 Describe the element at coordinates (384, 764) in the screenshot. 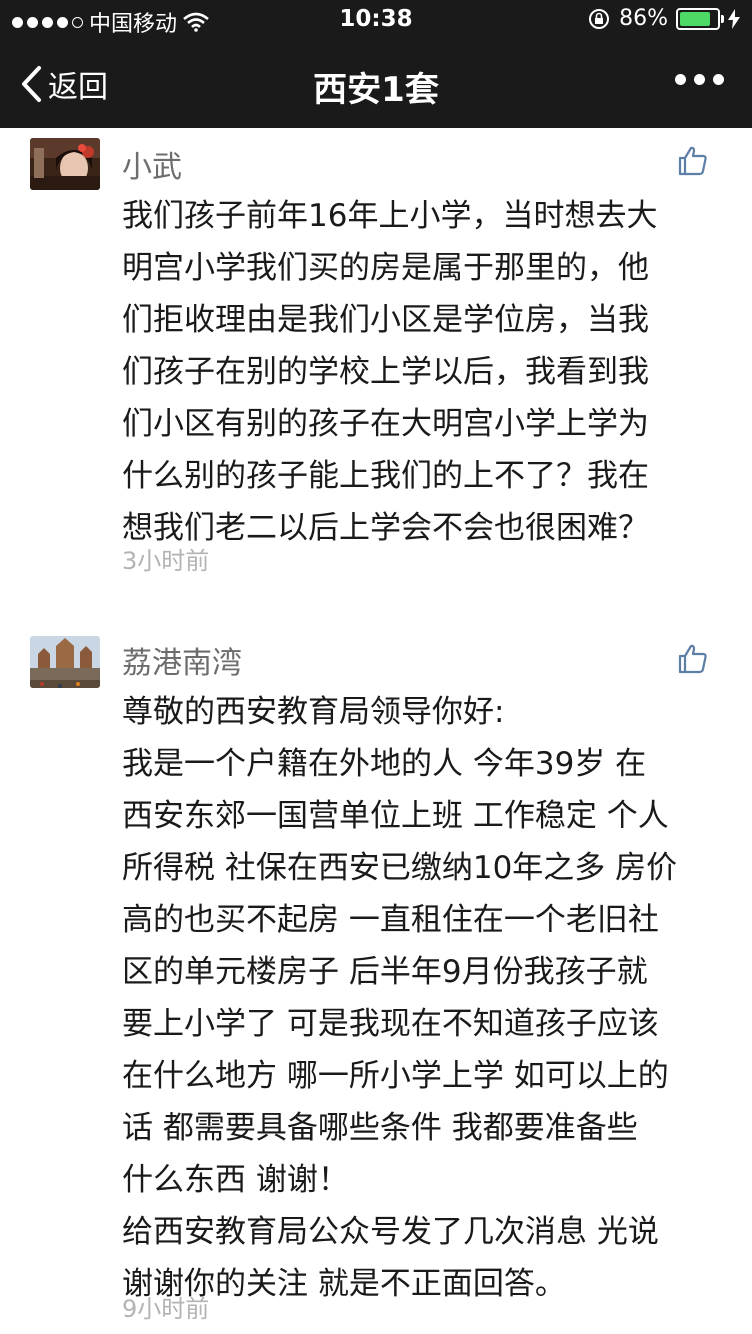

I see `comment-line: 我是一个户籍在外地的人 今年39岁 在` at that location.